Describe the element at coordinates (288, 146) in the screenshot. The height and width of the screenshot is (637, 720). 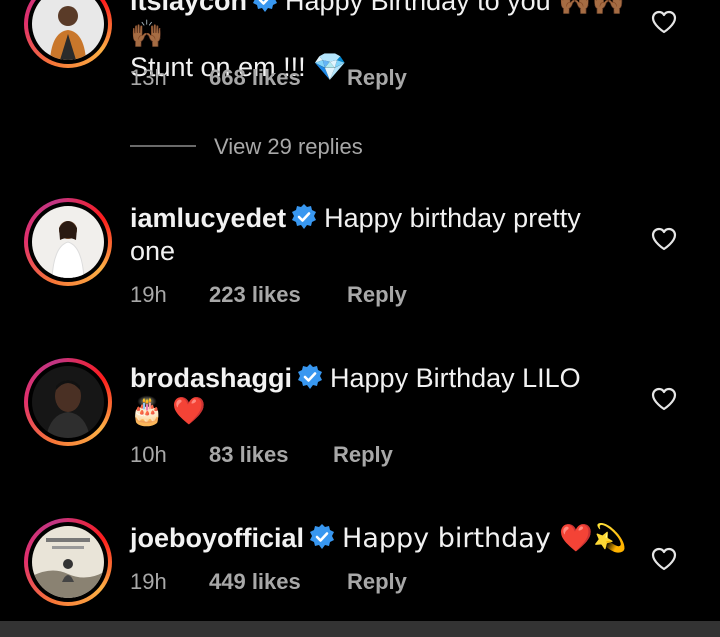
I see `view-replies-label: View 29 replies` at that location.